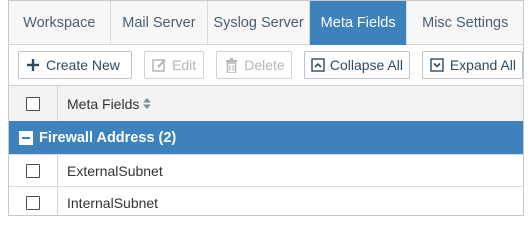  Describe the element at coordinates (259, 23) in the screenshot. I see `tab-syslog-server: Syslog Server` at that location.